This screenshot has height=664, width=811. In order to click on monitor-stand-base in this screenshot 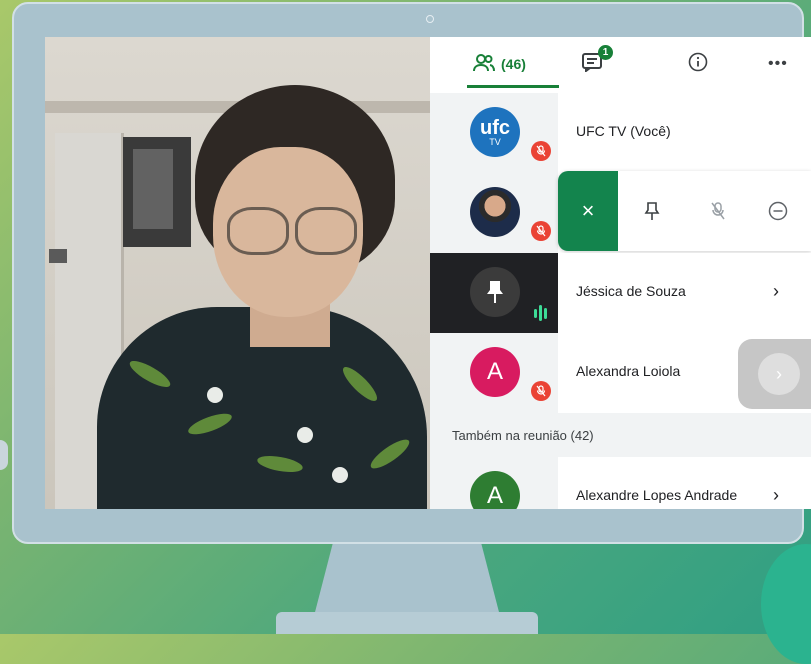, I will do `click(407, 623)`.